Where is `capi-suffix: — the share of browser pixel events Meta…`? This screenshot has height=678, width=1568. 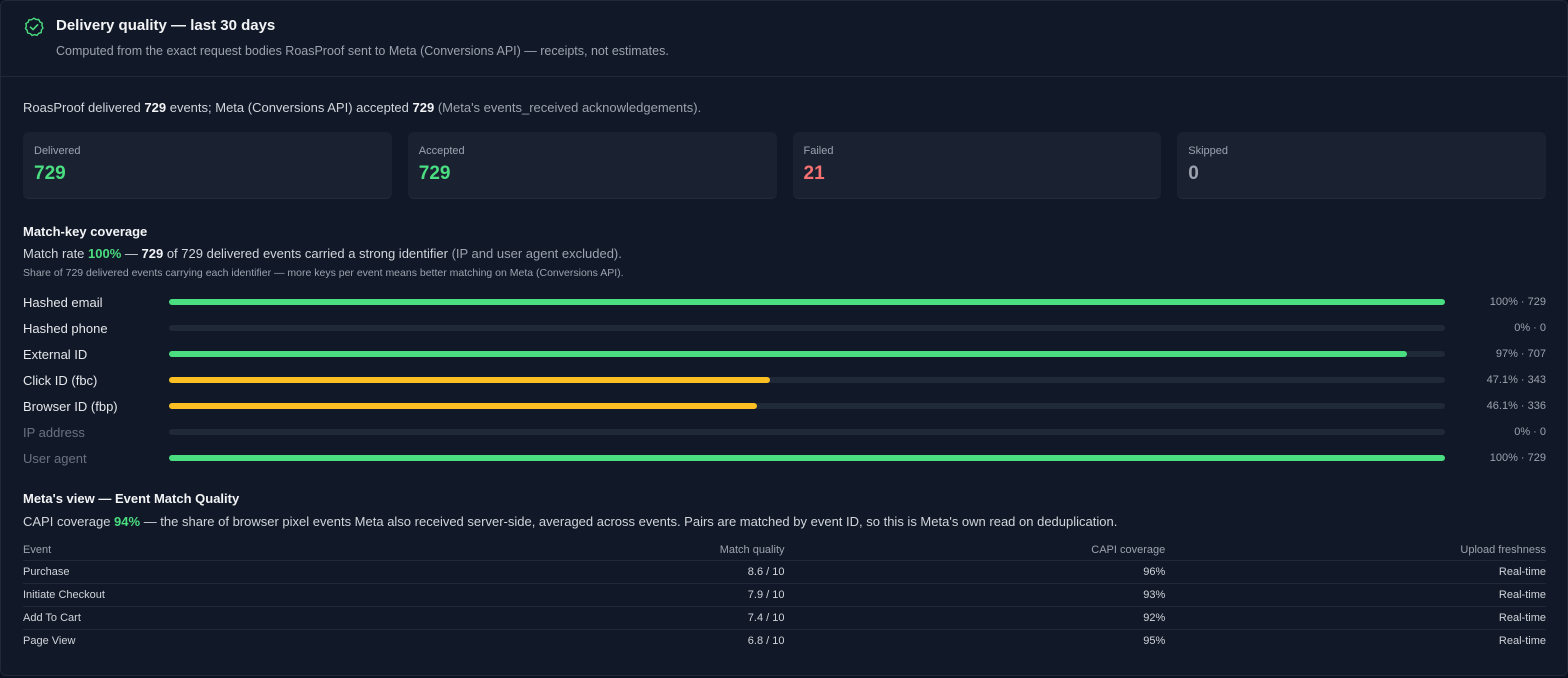 capi-suffix: — the share of browser pixel events Meta… is located at coordinates (629, 521).